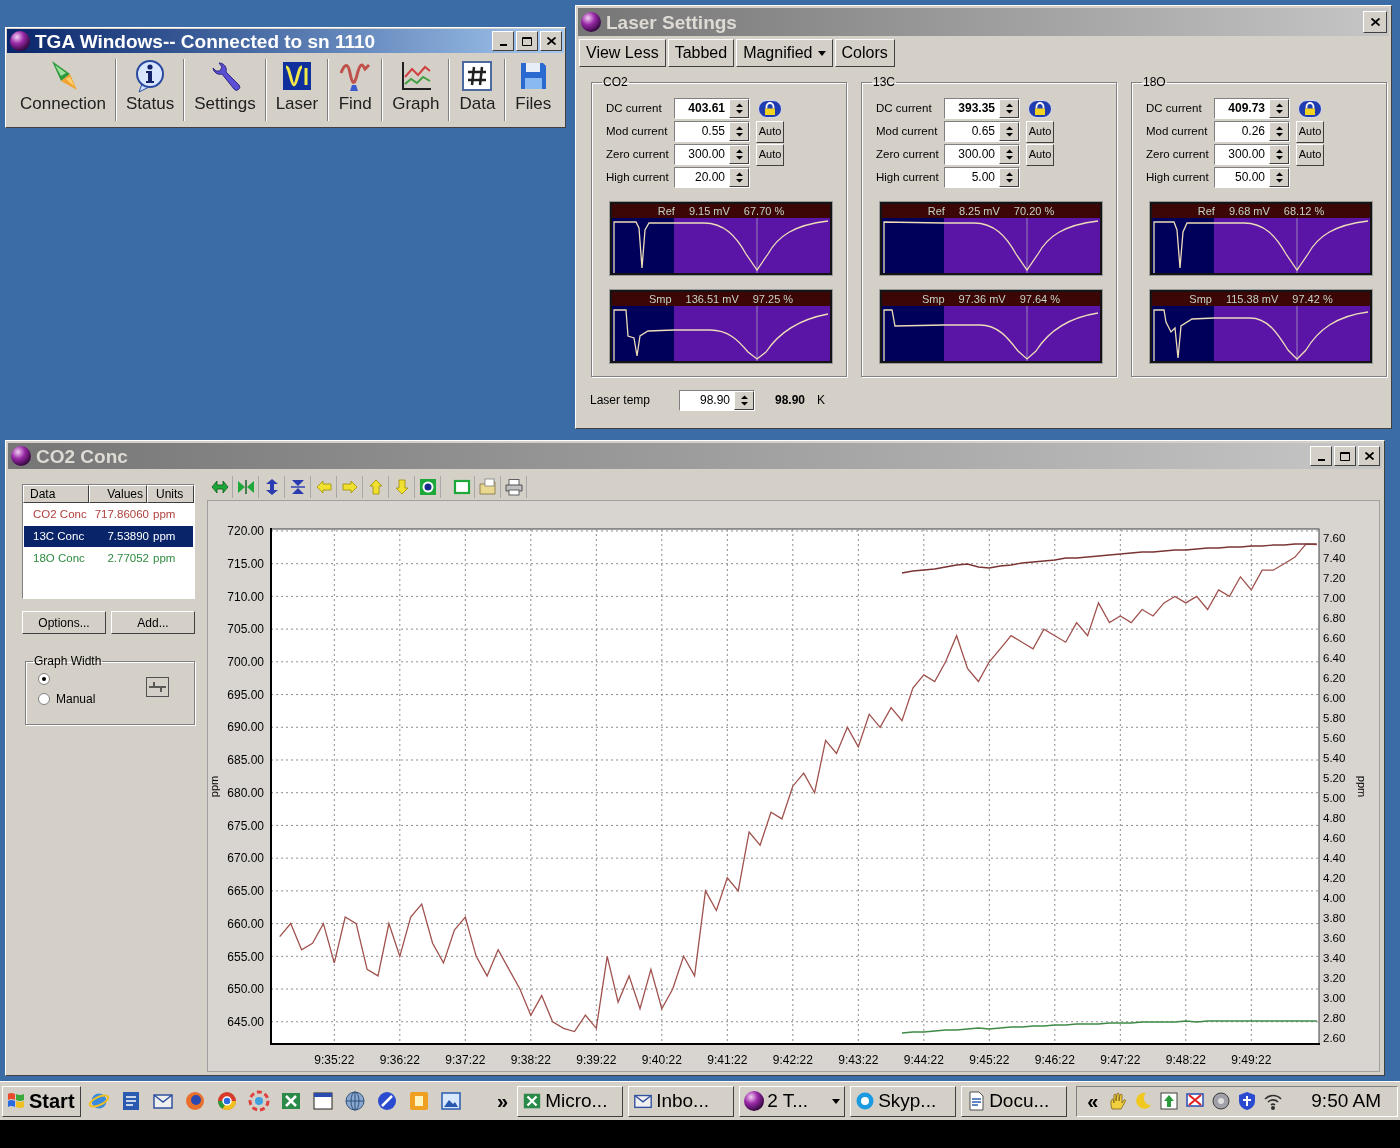 Image resolution: width=1400 pixels, height=1148 pixels. What do you see at coordinates (225, 90) in the screenshot?
I see `toolbar-button: Settings` at bounding box center [225, 90].